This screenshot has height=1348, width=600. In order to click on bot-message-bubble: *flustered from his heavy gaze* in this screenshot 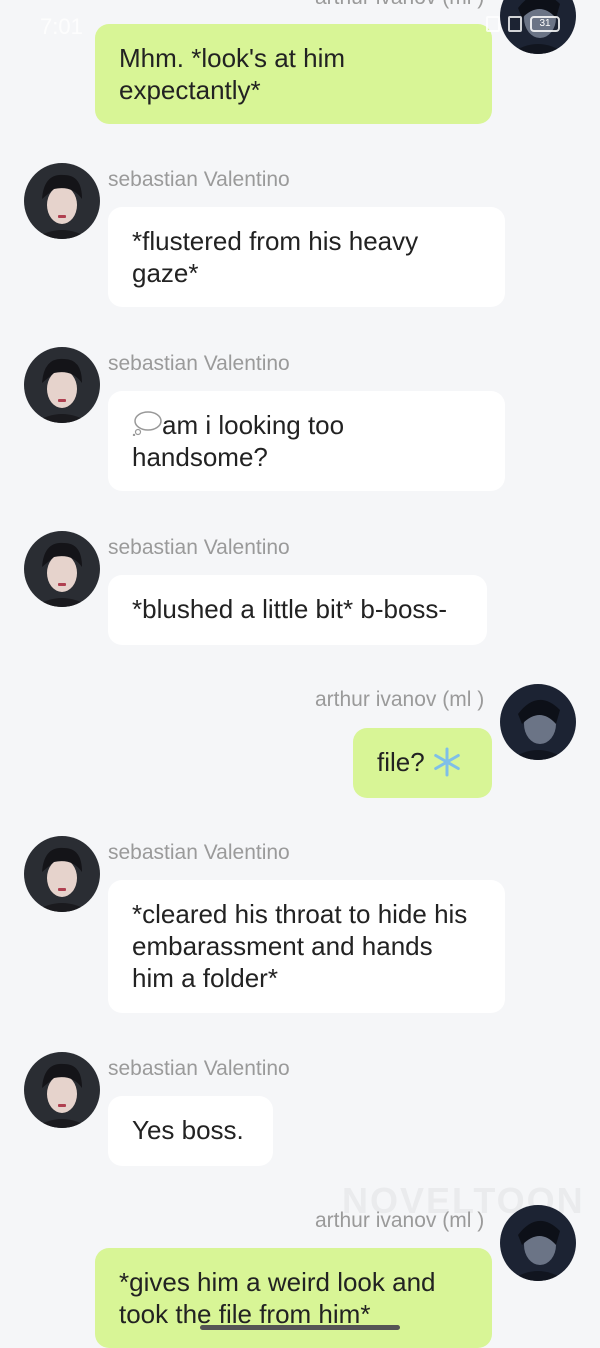, I will do `click(306, 257)`.